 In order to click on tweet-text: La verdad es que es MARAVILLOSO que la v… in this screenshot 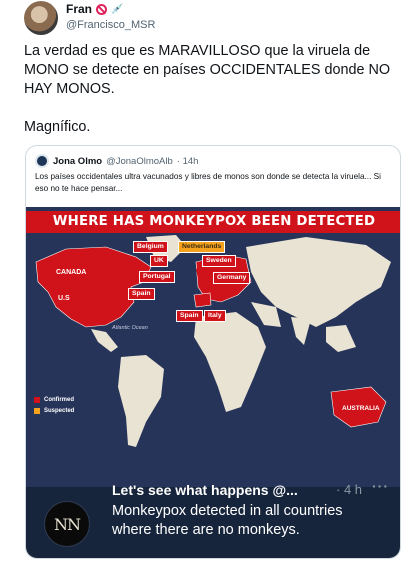, I will do `click(207, 89)`.